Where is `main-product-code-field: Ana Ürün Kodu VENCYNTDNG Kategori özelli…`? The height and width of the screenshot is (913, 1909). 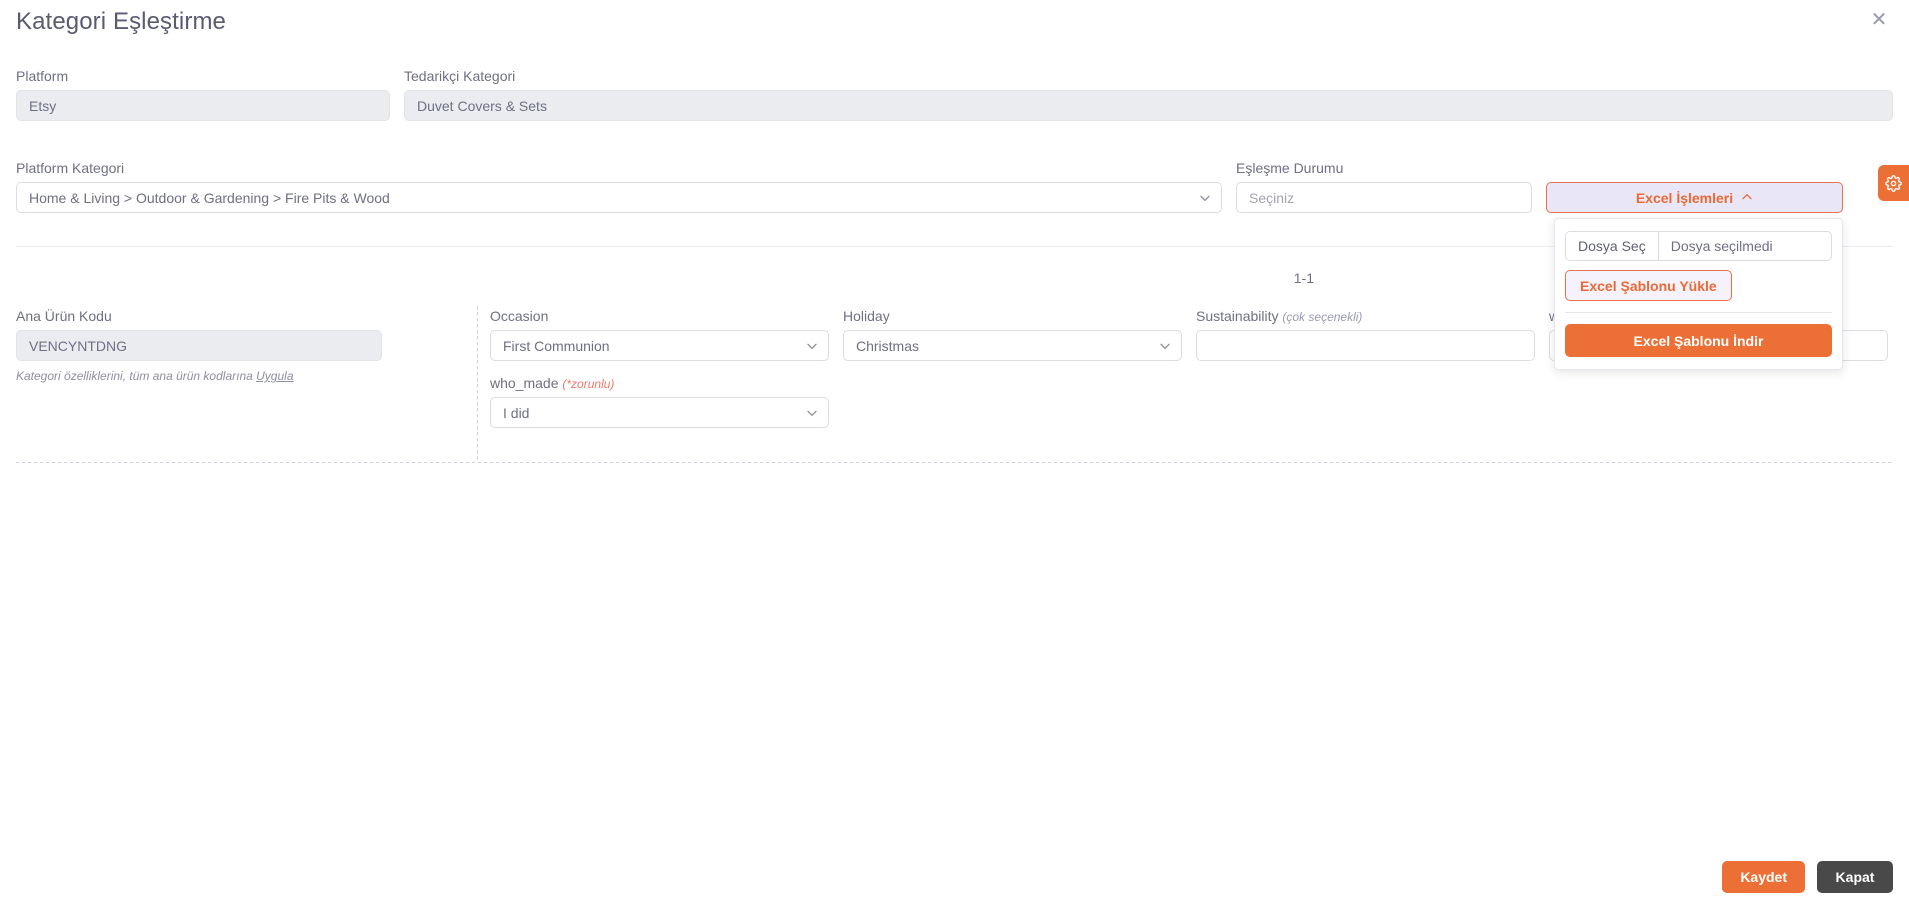 main-product-code-field: Ana Ürün Kodu VENCYNTDNG Kategori özelli… is located at coordinates (241, 345).